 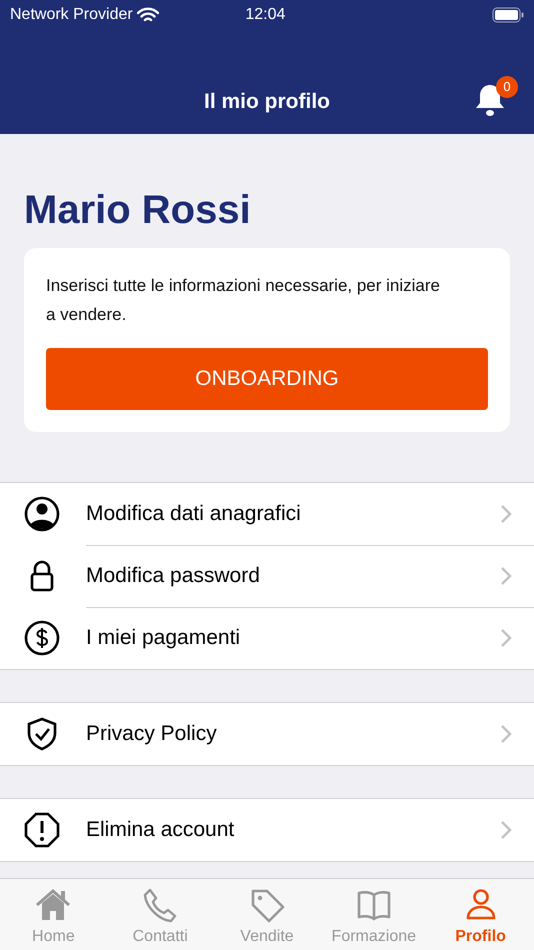 I want to click on tab-item: Contatti, so click(x=160, y=914).